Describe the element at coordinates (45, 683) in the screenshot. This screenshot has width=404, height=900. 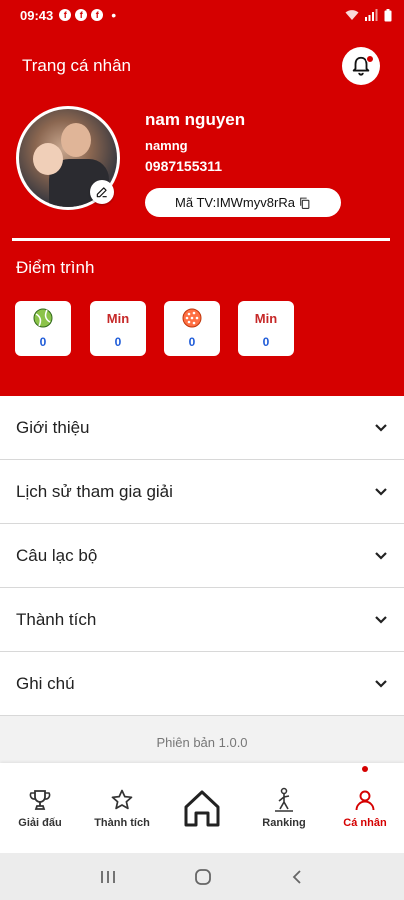
I see `section-label: Ghi chú` at that location.